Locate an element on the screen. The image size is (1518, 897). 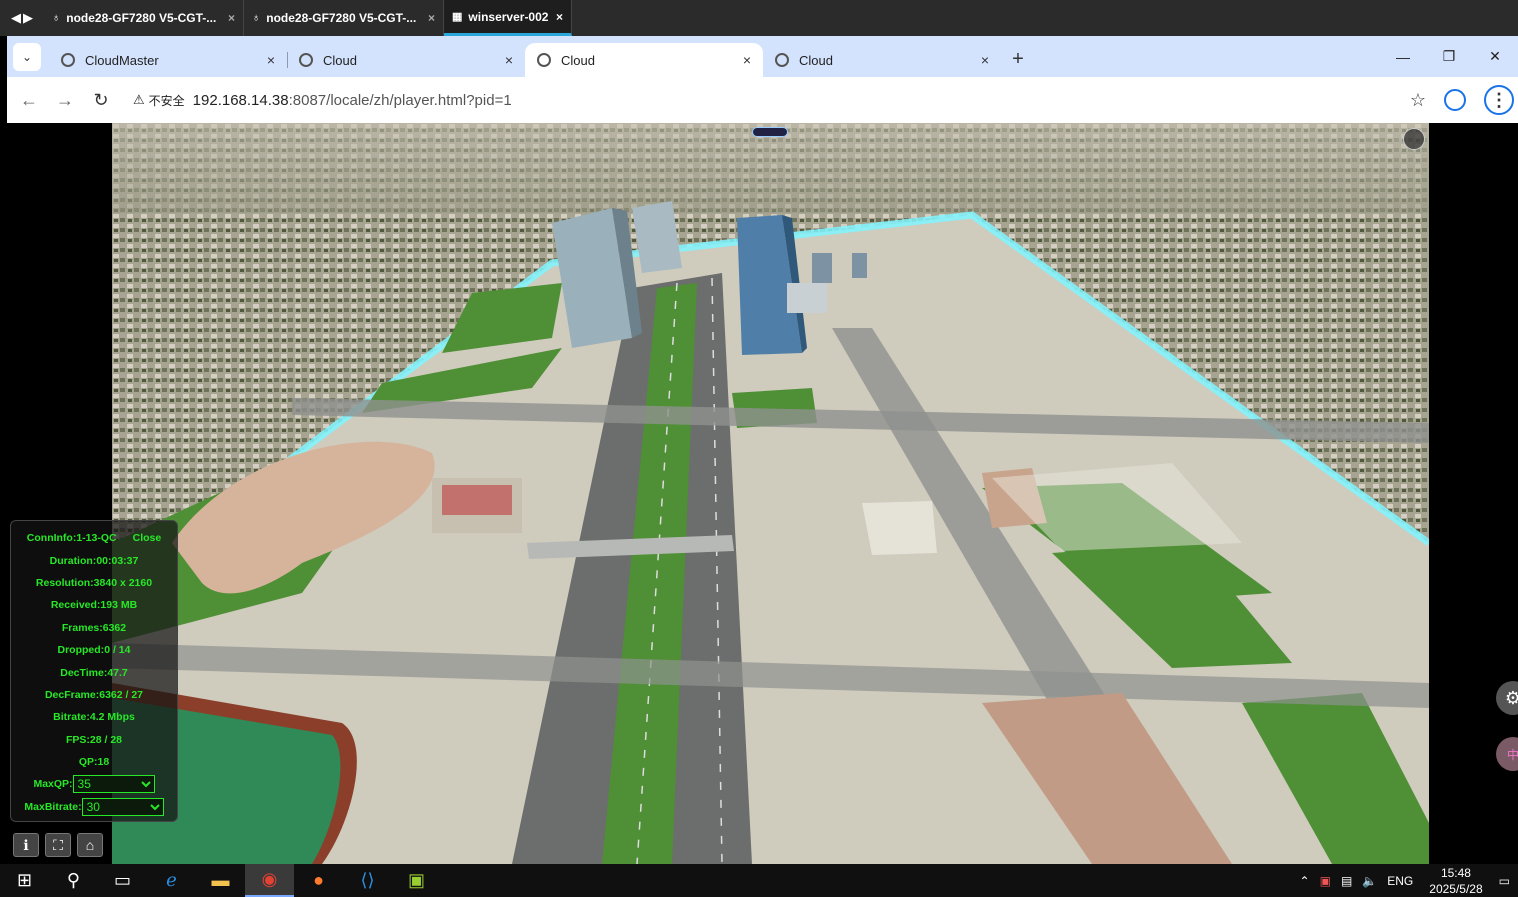
stat-conninfo: ConnInfo: 1-13-QC Close is located at coordinates (94, 538).